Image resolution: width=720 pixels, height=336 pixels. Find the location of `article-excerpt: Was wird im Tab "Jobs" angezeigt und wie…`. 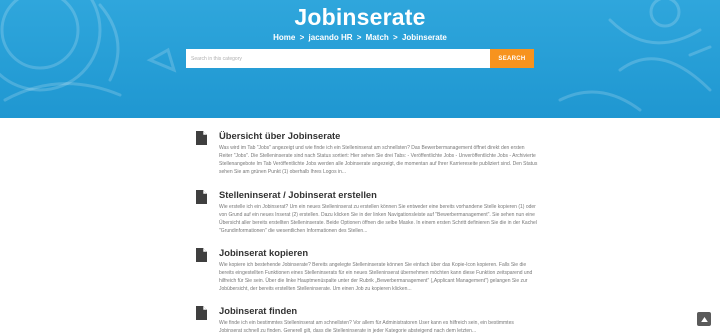

article-excerpt: Was wird im Tab "Jobs" angezeigt und wie… is located at coordinates (378, 160).